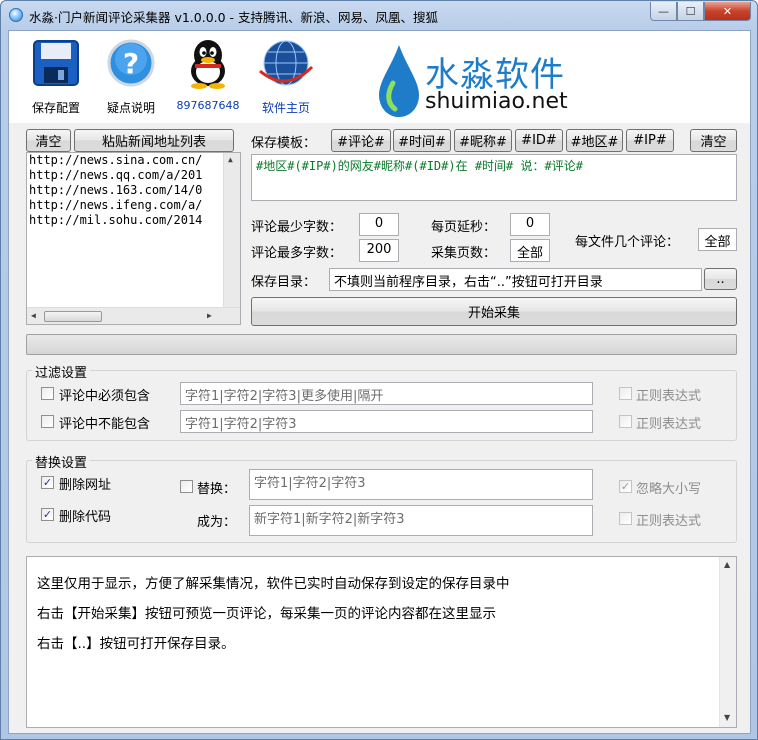 The height and width of the screenshot is (740, 758). I want to click on not-contain-label: 评论中不能包含, so click(105, 424).